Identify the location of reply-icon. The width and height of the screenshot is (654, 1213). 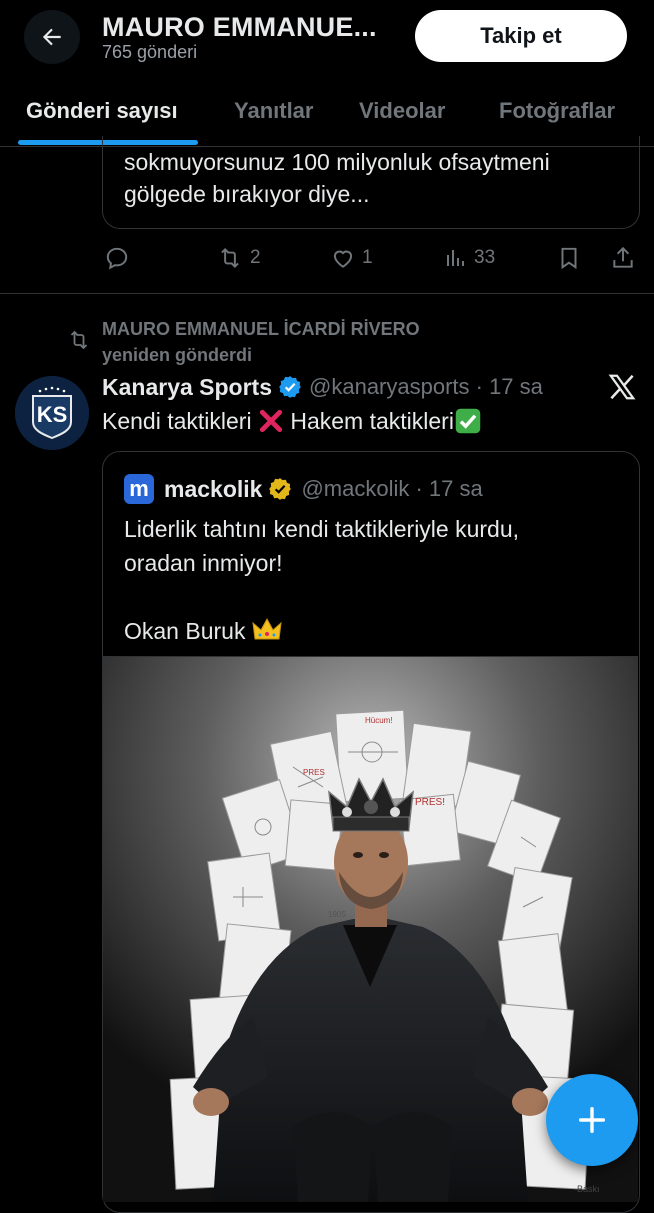
(117, 258).